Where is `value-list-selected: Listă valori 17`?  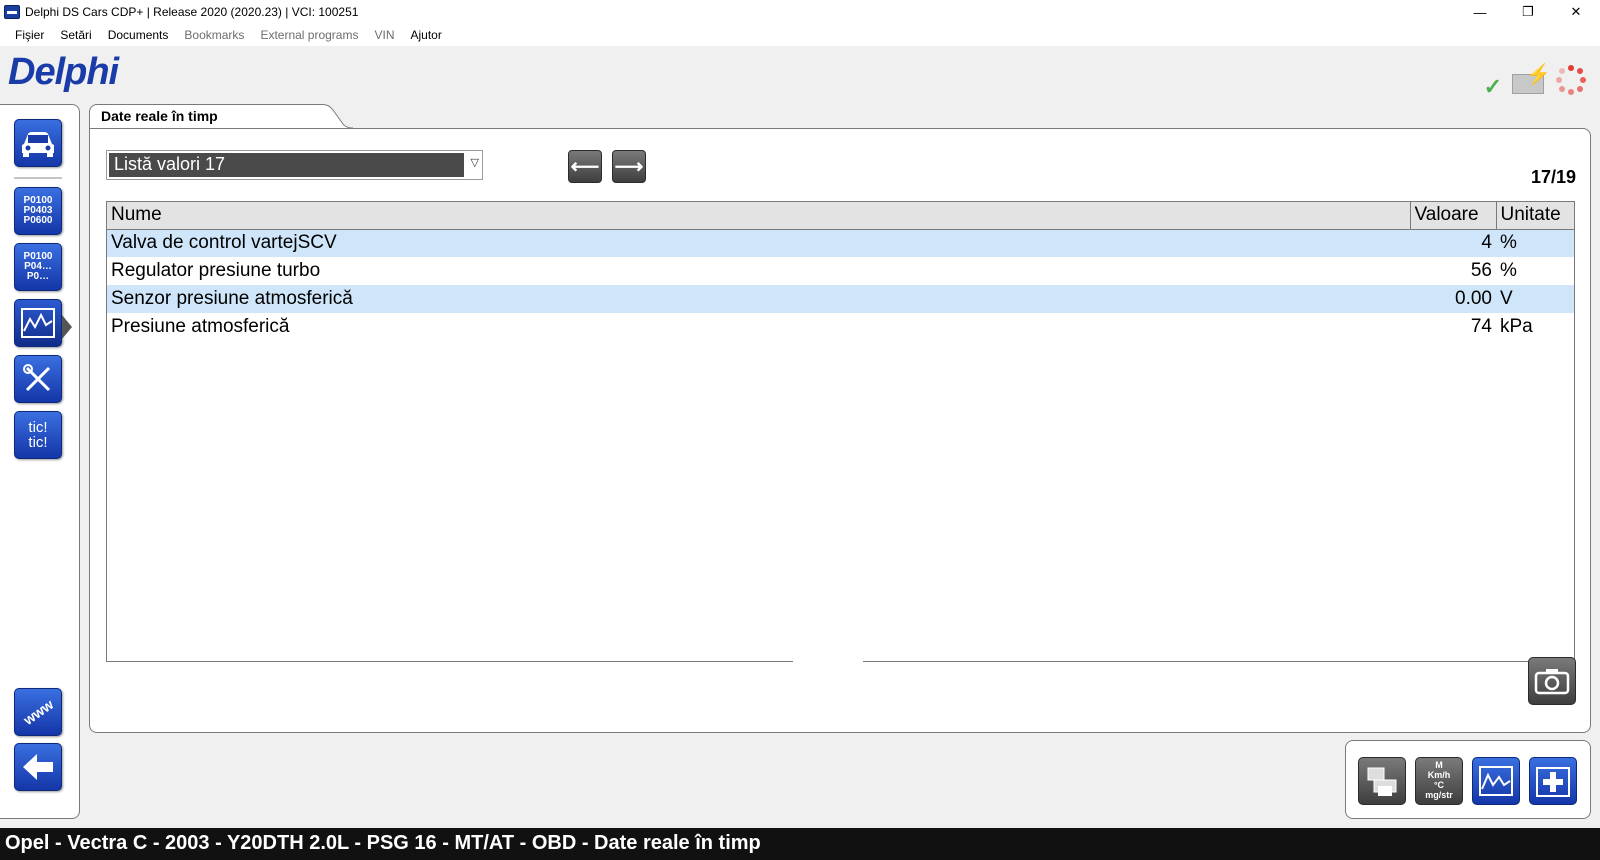
value-list-selected: Listă valori 17 is located at coordinates (286, 165).